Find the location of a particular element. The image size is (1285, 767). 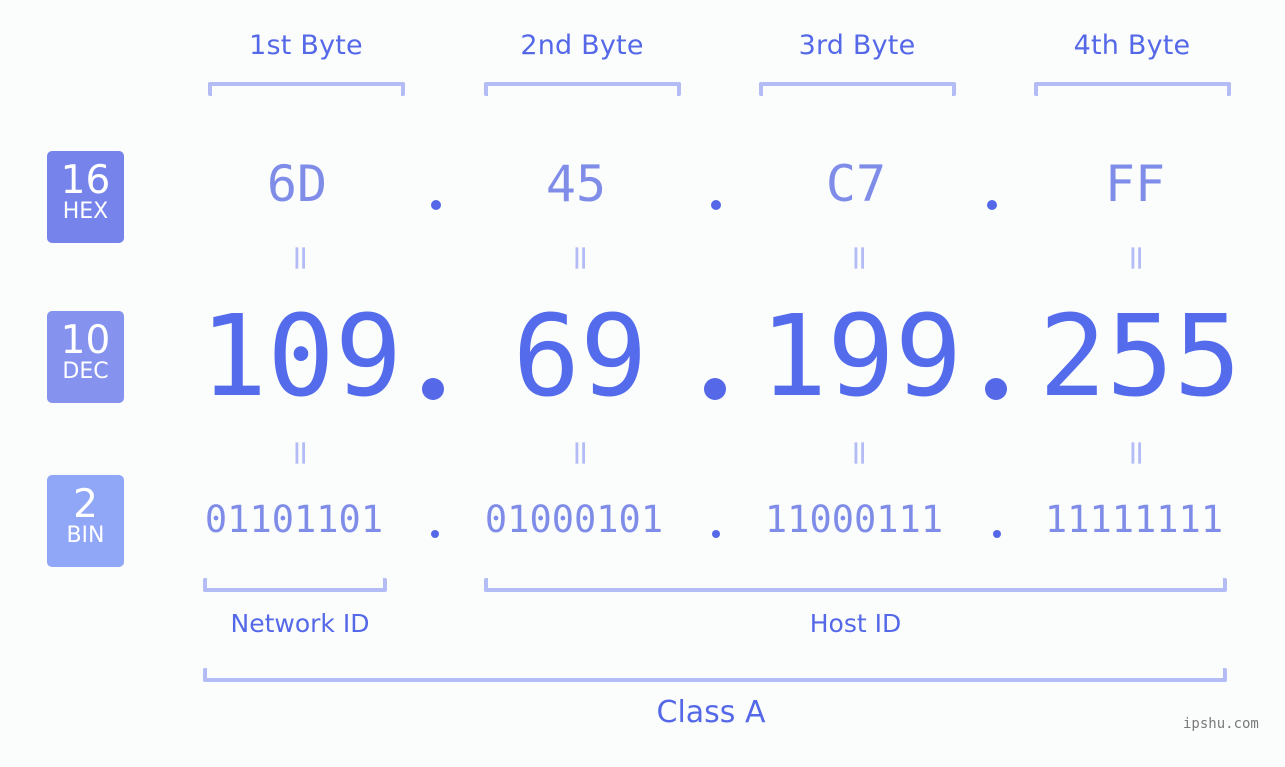

class-bracket is located at coordinates (715, 675).